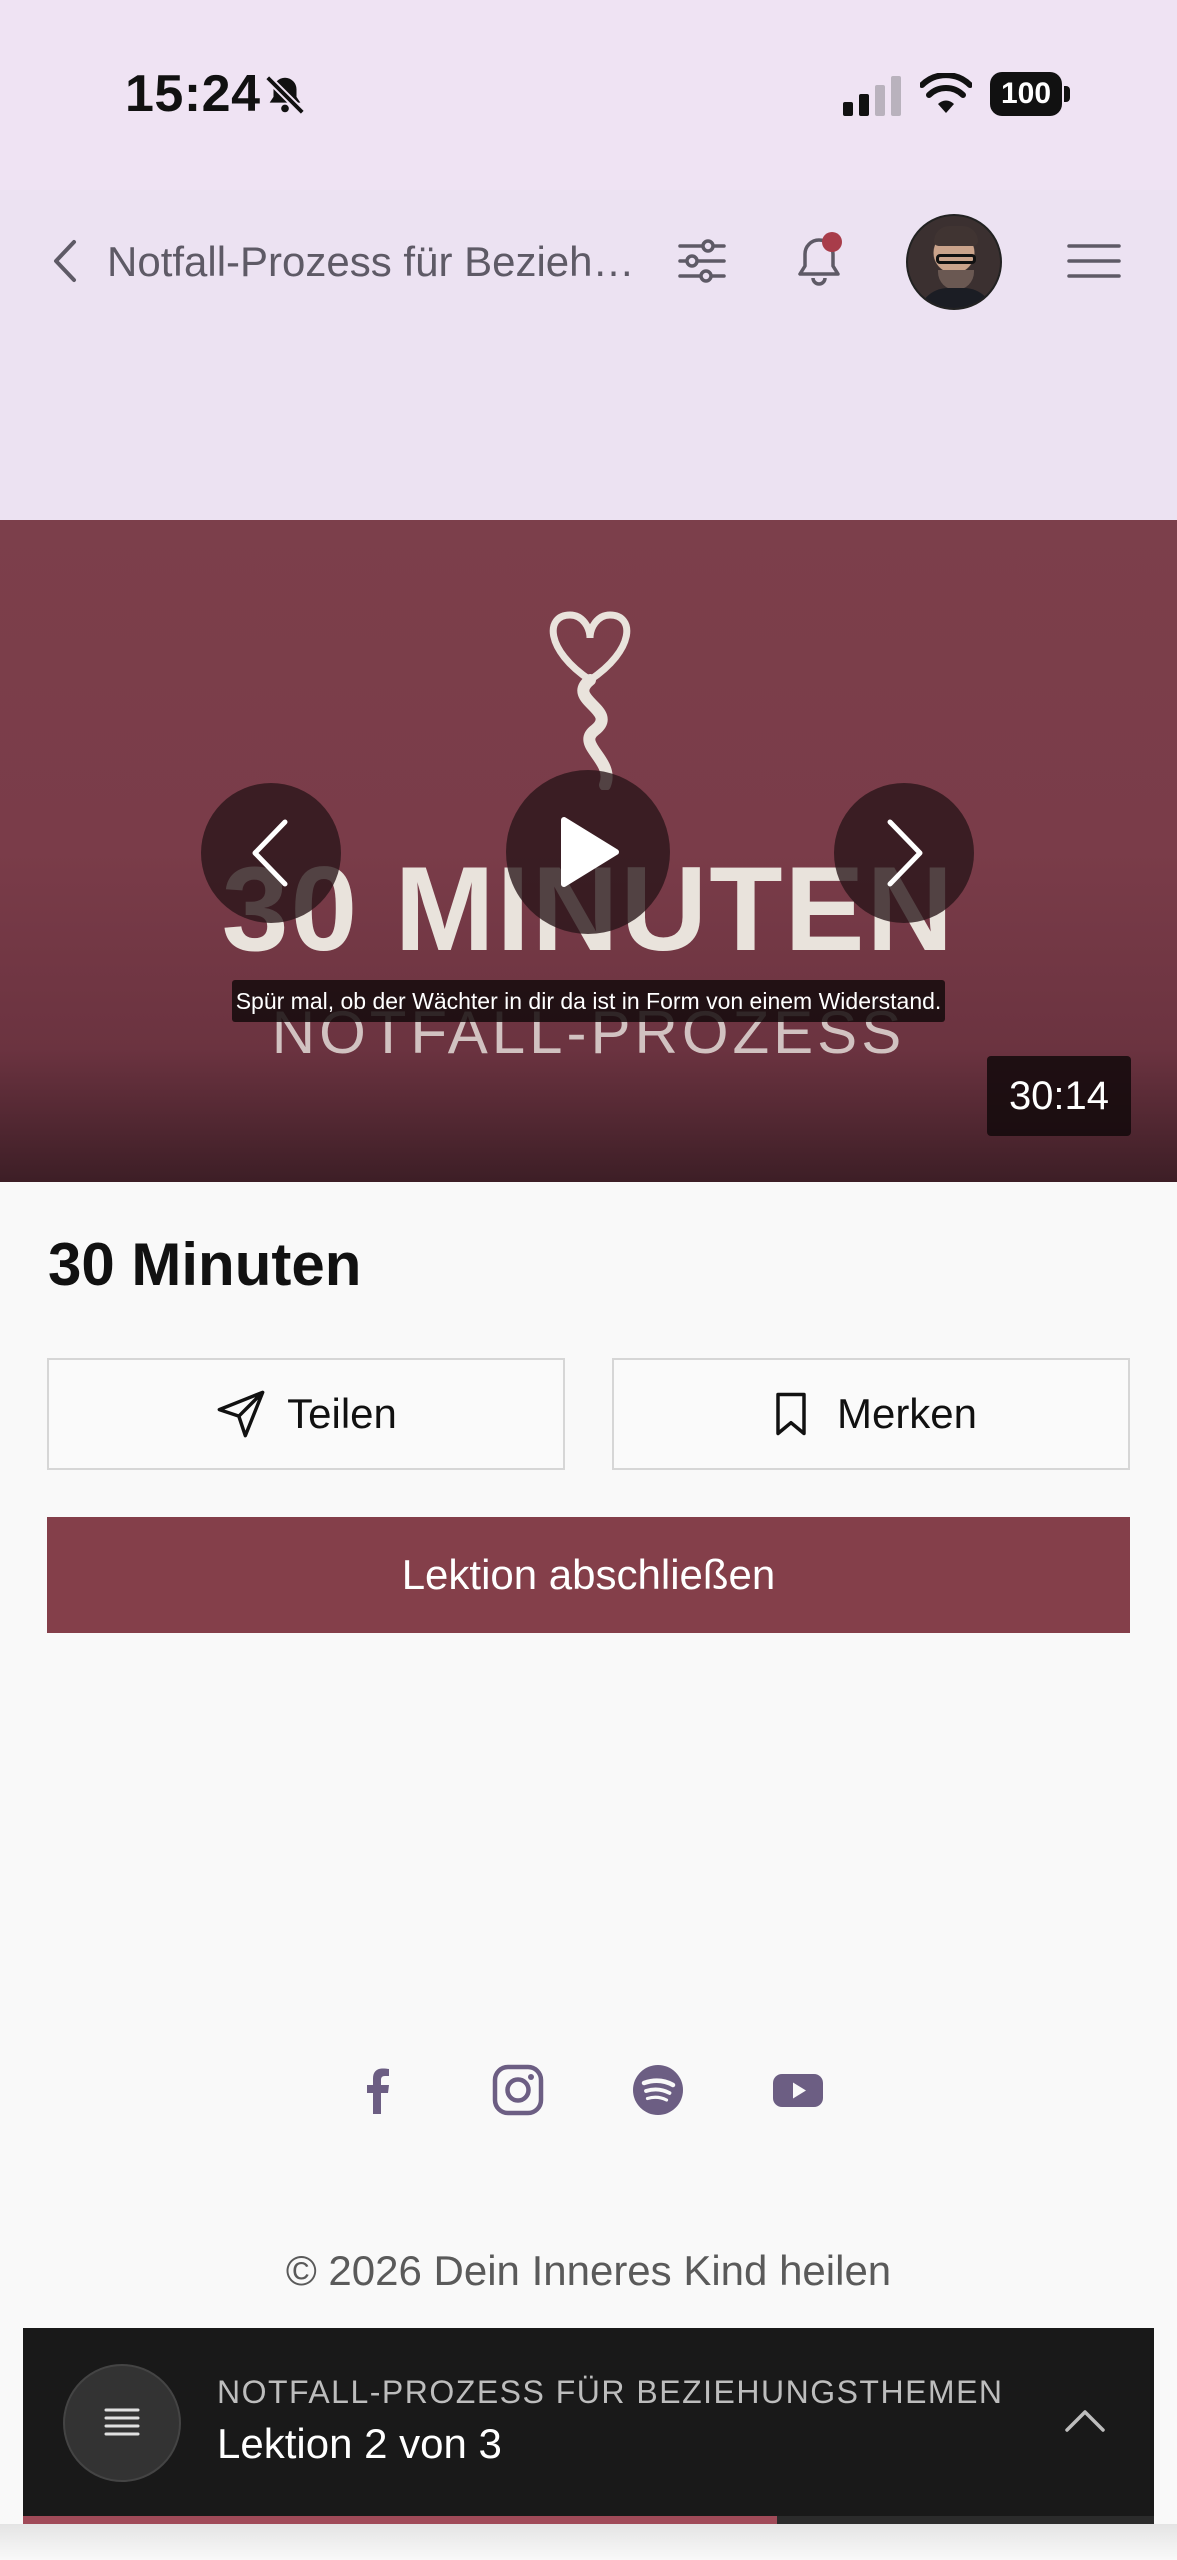  I want to click on filter-sliders-icon, so click(702, 261).